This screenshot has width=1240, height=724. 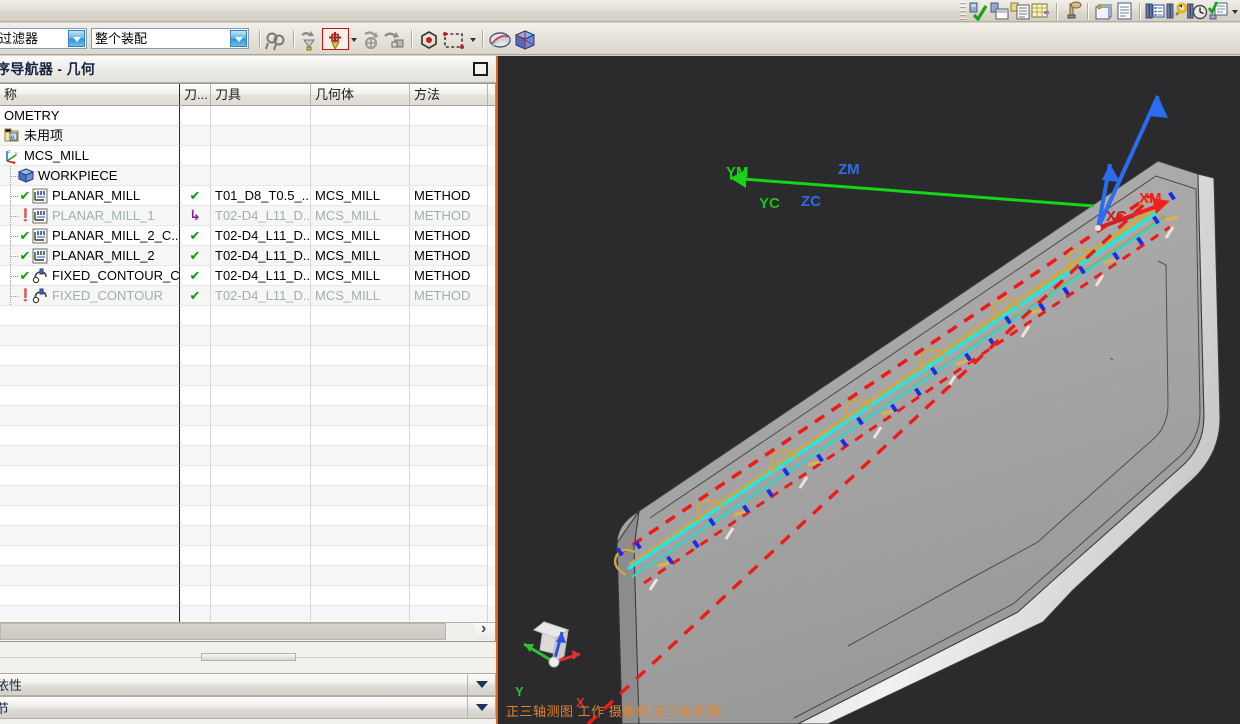 What do you see at coordinates (480, 69) in the screenshot?
I see `dock-button` at bounding box center [480, 69].